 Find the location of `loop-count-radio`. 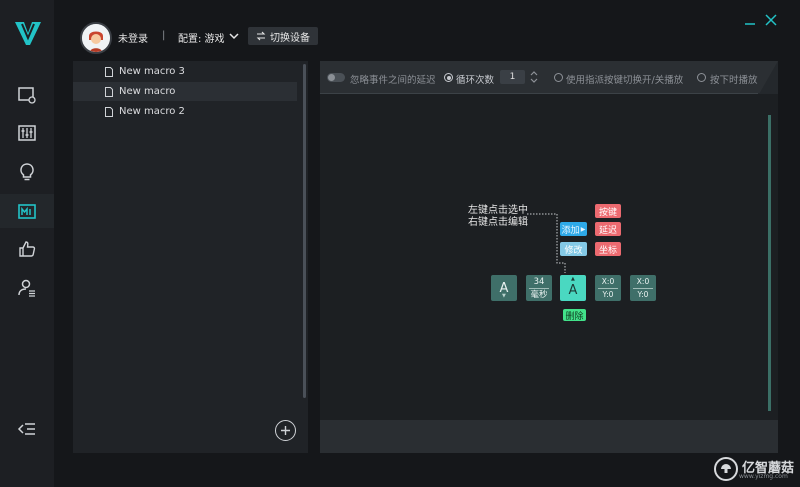

loop-count-radio is located at coordinates (448, 77).